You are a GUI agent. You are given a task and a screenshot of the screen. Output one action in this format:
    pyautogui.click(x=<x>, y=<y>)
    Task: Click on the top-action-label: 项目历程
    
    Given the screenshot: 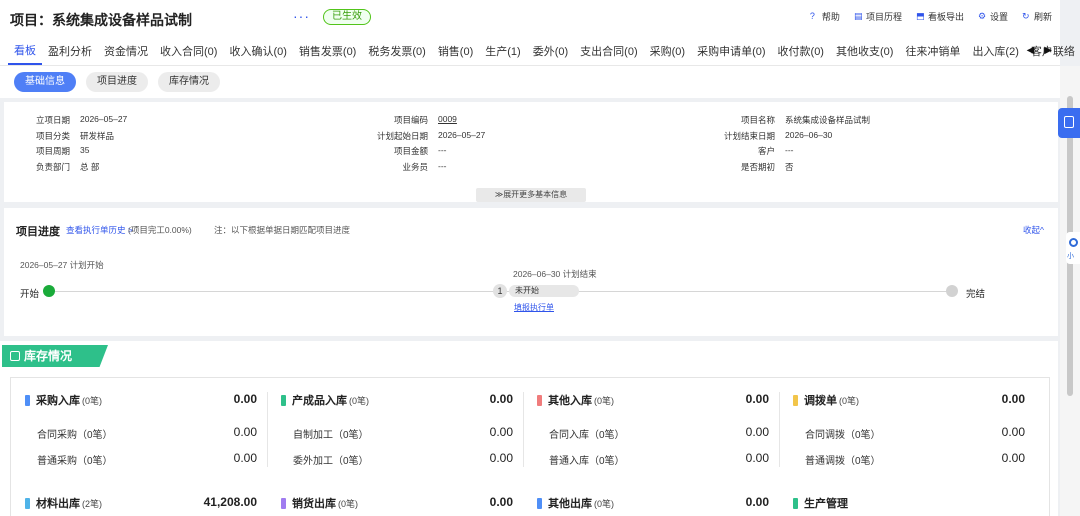 What is the action you would take?
    pyautogui.click(x=883, y=17)
    